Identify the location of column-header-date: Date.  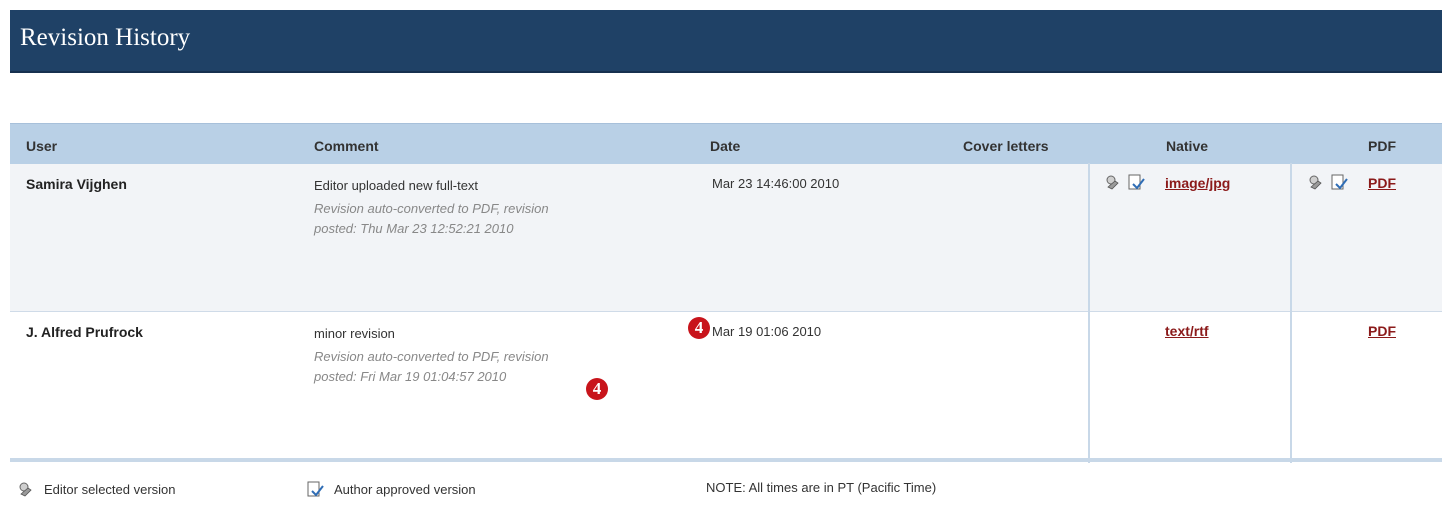
(725, 146).